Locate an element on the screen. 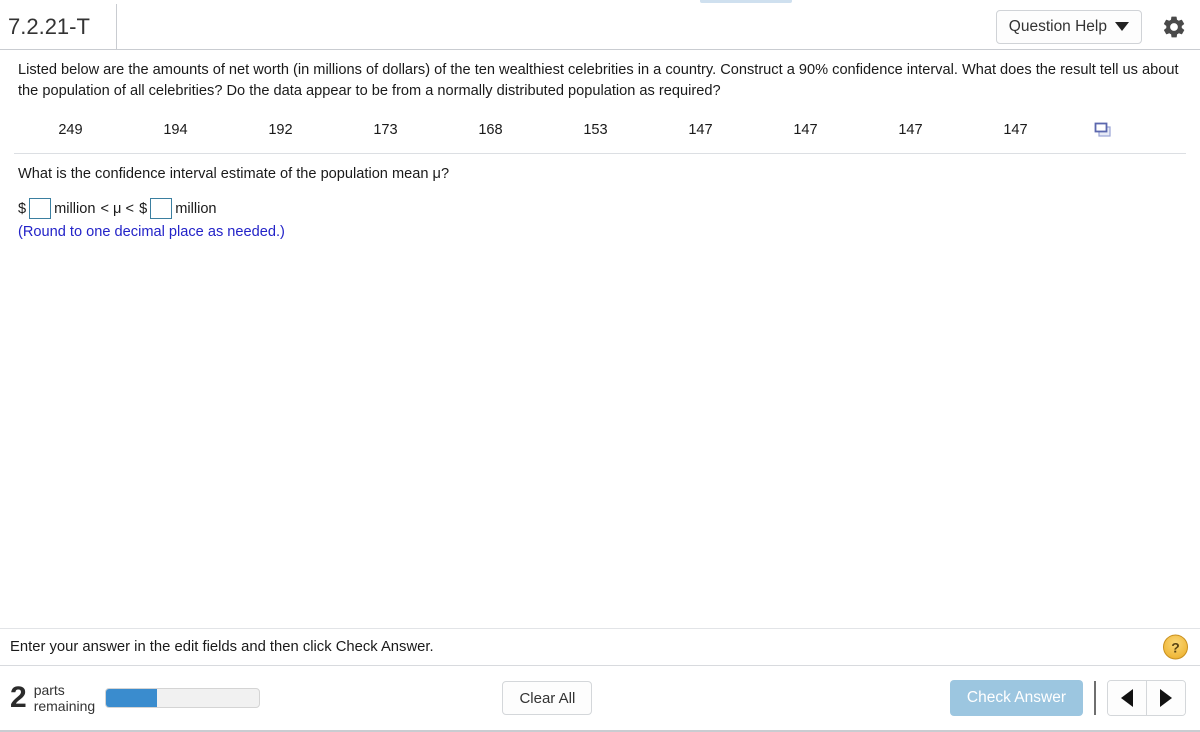 Image resolution: width=1200 pixels, height=732 pixels. dollar-sign-left: $ is located at coordinates (22, 208).